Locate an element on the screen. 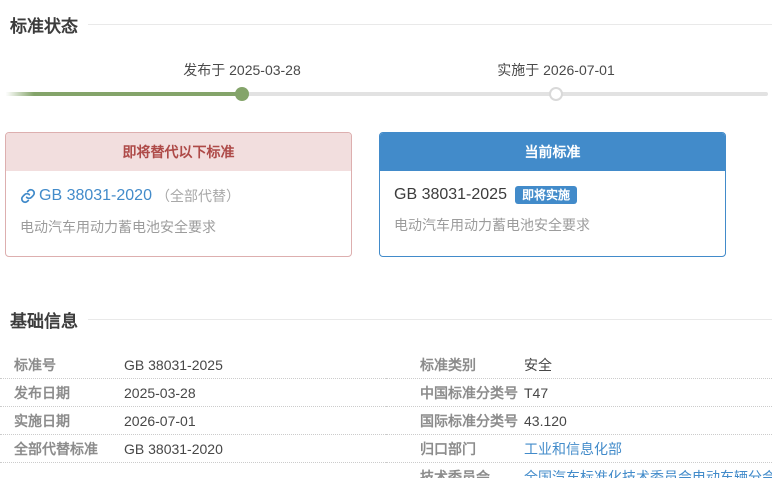 This screenshot has width=772, height=478. replace-note: （全部代替） is located at coordinates (197, 196).